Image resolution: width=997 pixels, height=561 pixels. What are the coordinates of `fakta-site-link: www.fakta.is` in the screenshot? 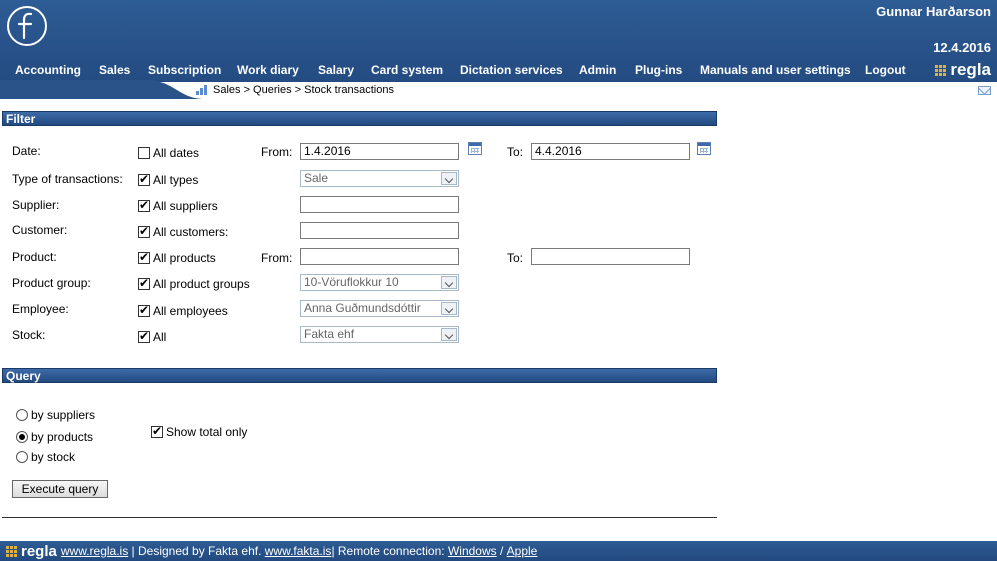 It's located at (298, 551).